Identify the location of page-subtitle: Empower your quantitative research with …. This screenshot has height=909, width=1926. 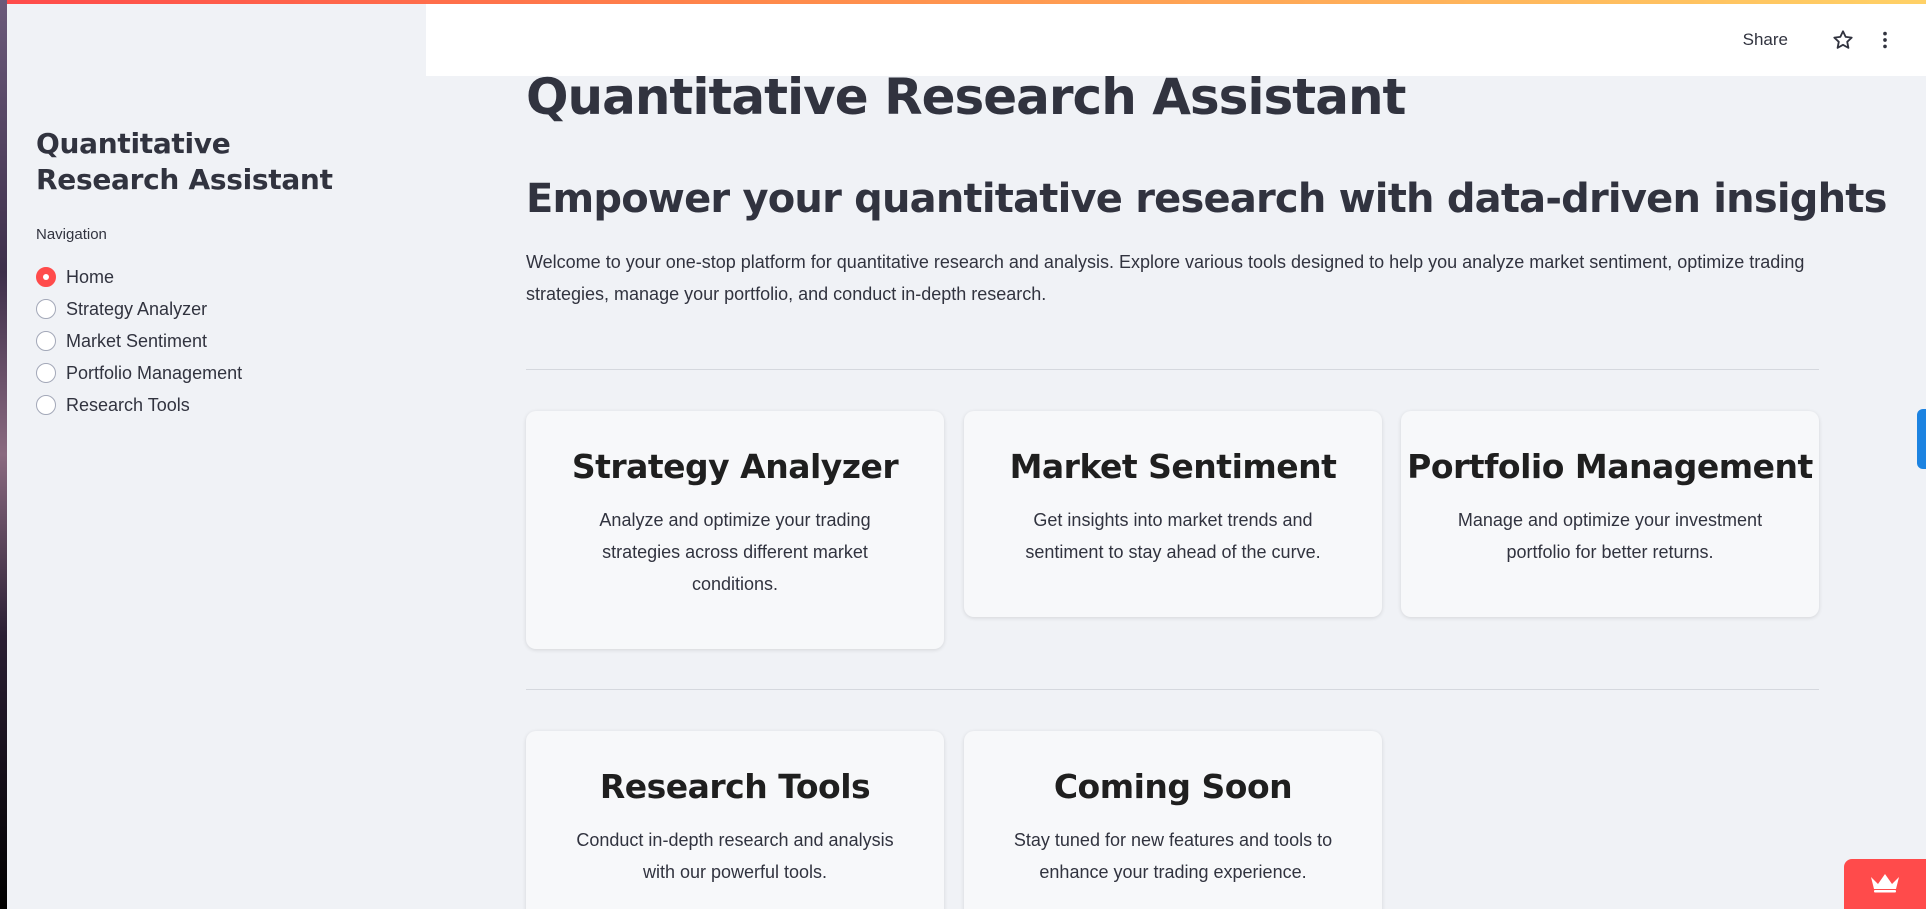
(1206, 199).